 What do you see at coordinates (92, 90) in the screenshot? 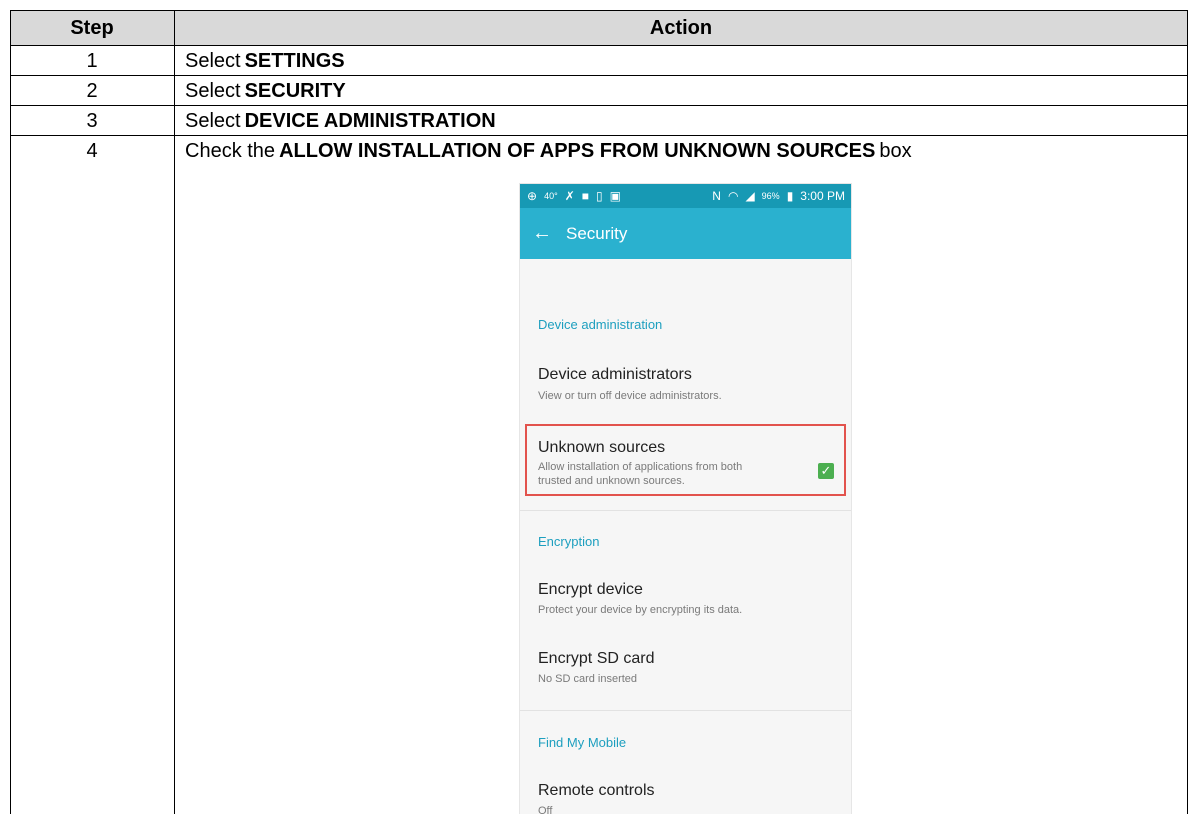
I see `step-number: 2` at bounding box center [92, 90].